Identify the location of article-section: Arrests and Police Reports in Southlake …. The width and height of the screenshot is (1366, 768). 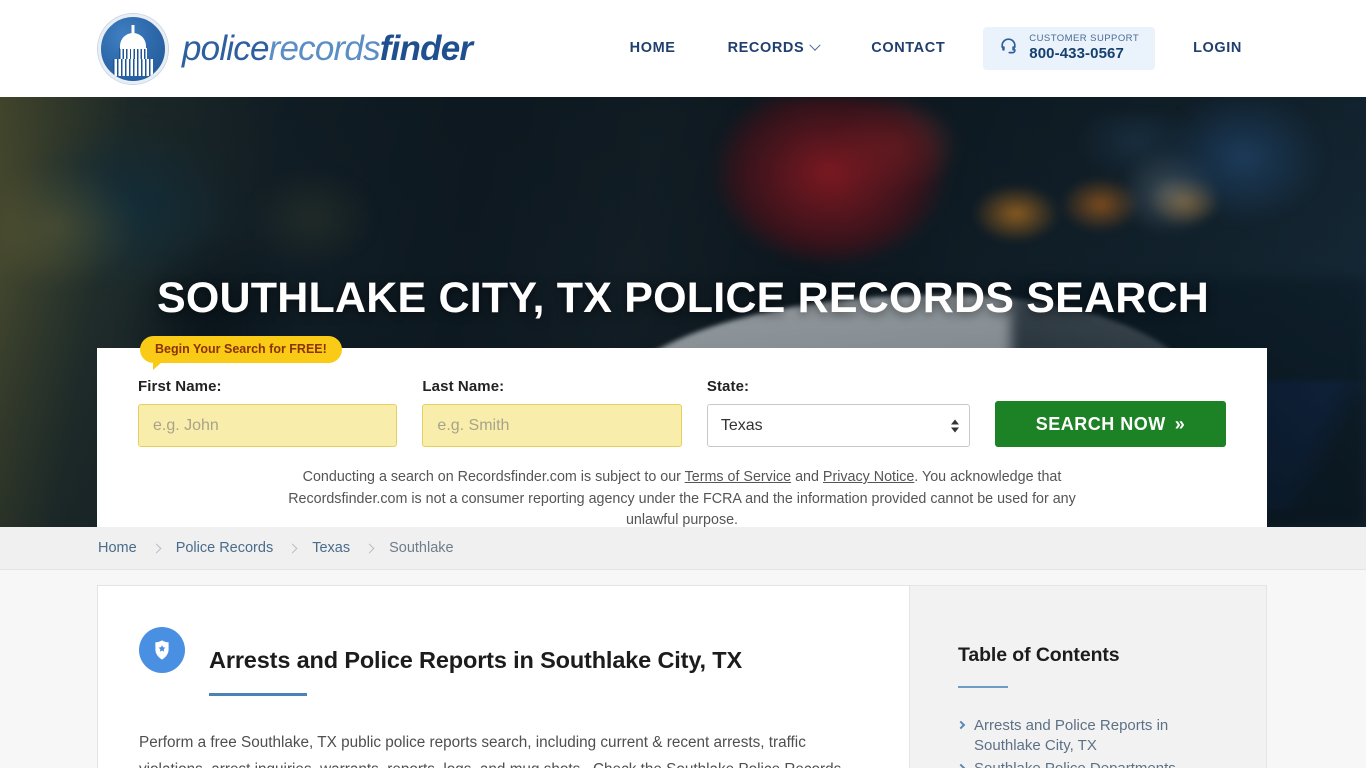
(504, 677).